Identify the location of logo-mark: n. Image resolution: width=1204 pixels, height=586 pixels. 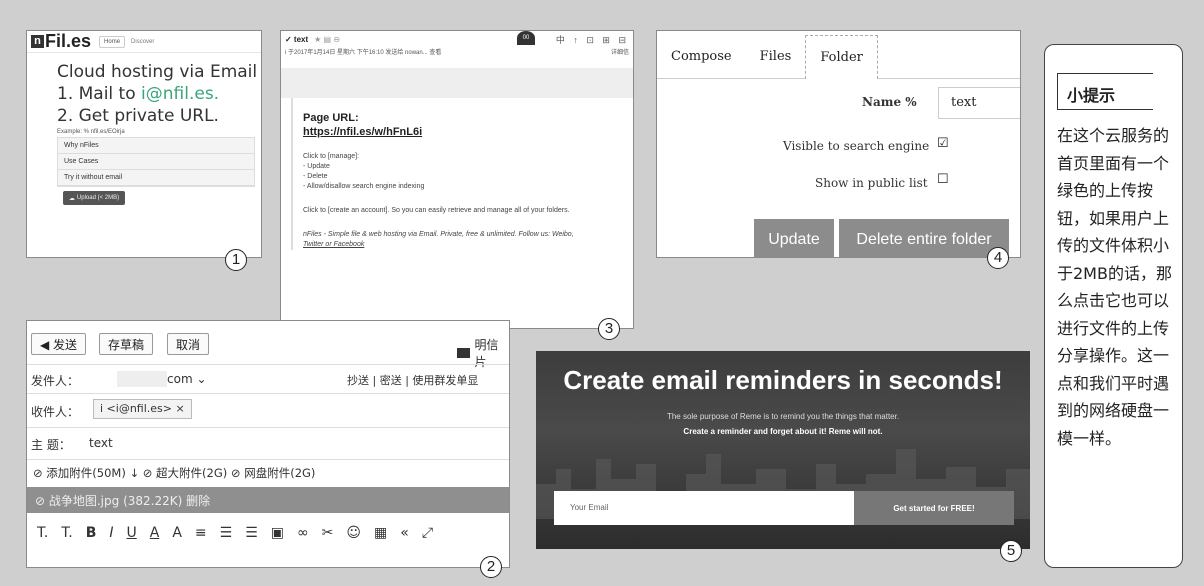
(37, 41).